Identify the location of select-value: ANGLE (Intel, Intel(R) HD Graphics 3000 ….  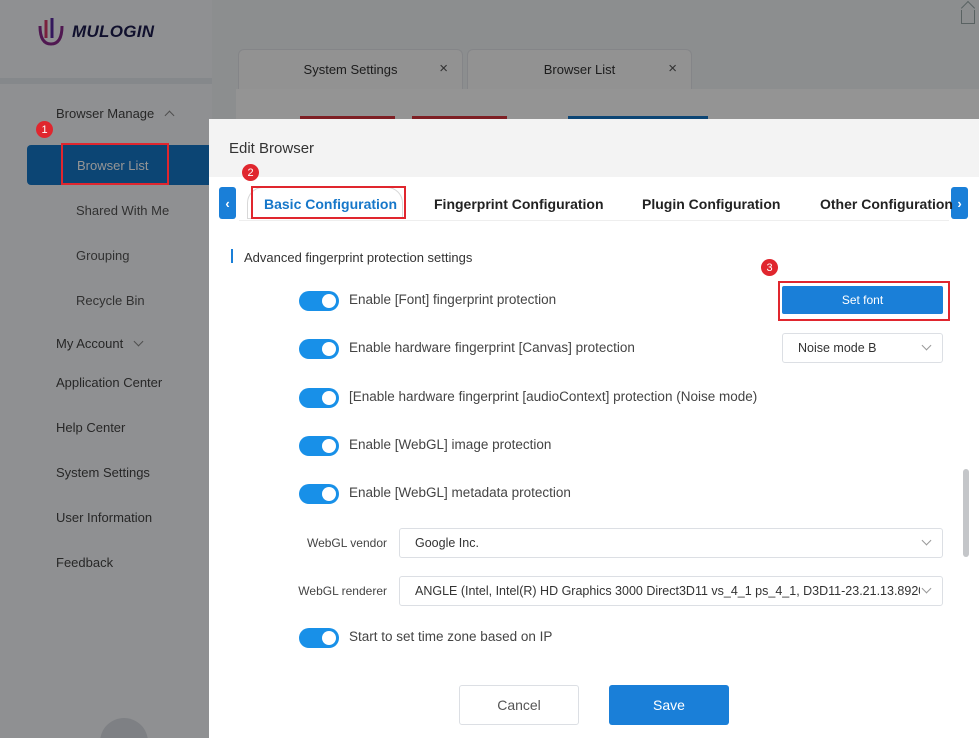
(667, 591).